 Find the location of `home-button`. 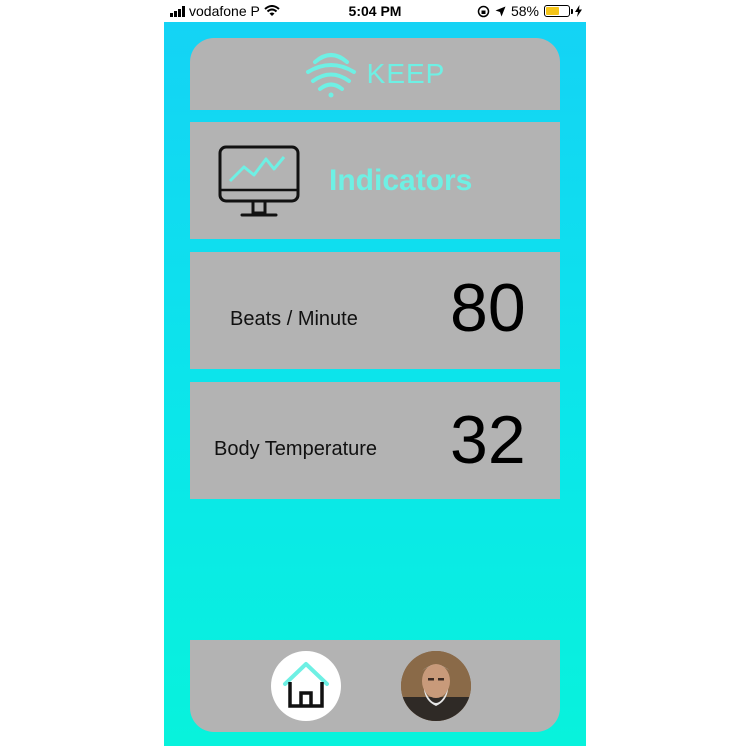

home-button is located at coordinates (306, 686).